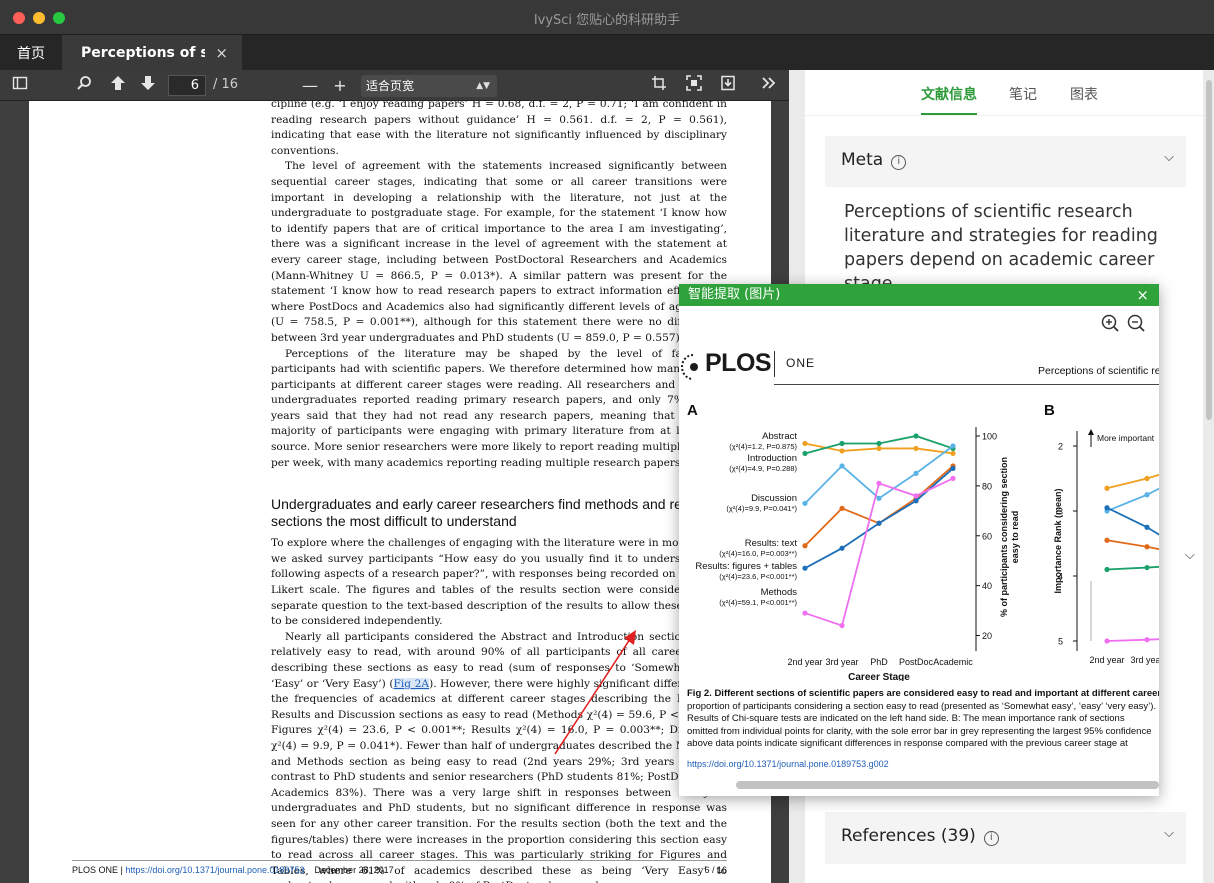 This screenshot has width=1214, height=883. Describe the element at coordinates (221, 53) in the screenshot. I see `close-tab-icon: ×` at that location.